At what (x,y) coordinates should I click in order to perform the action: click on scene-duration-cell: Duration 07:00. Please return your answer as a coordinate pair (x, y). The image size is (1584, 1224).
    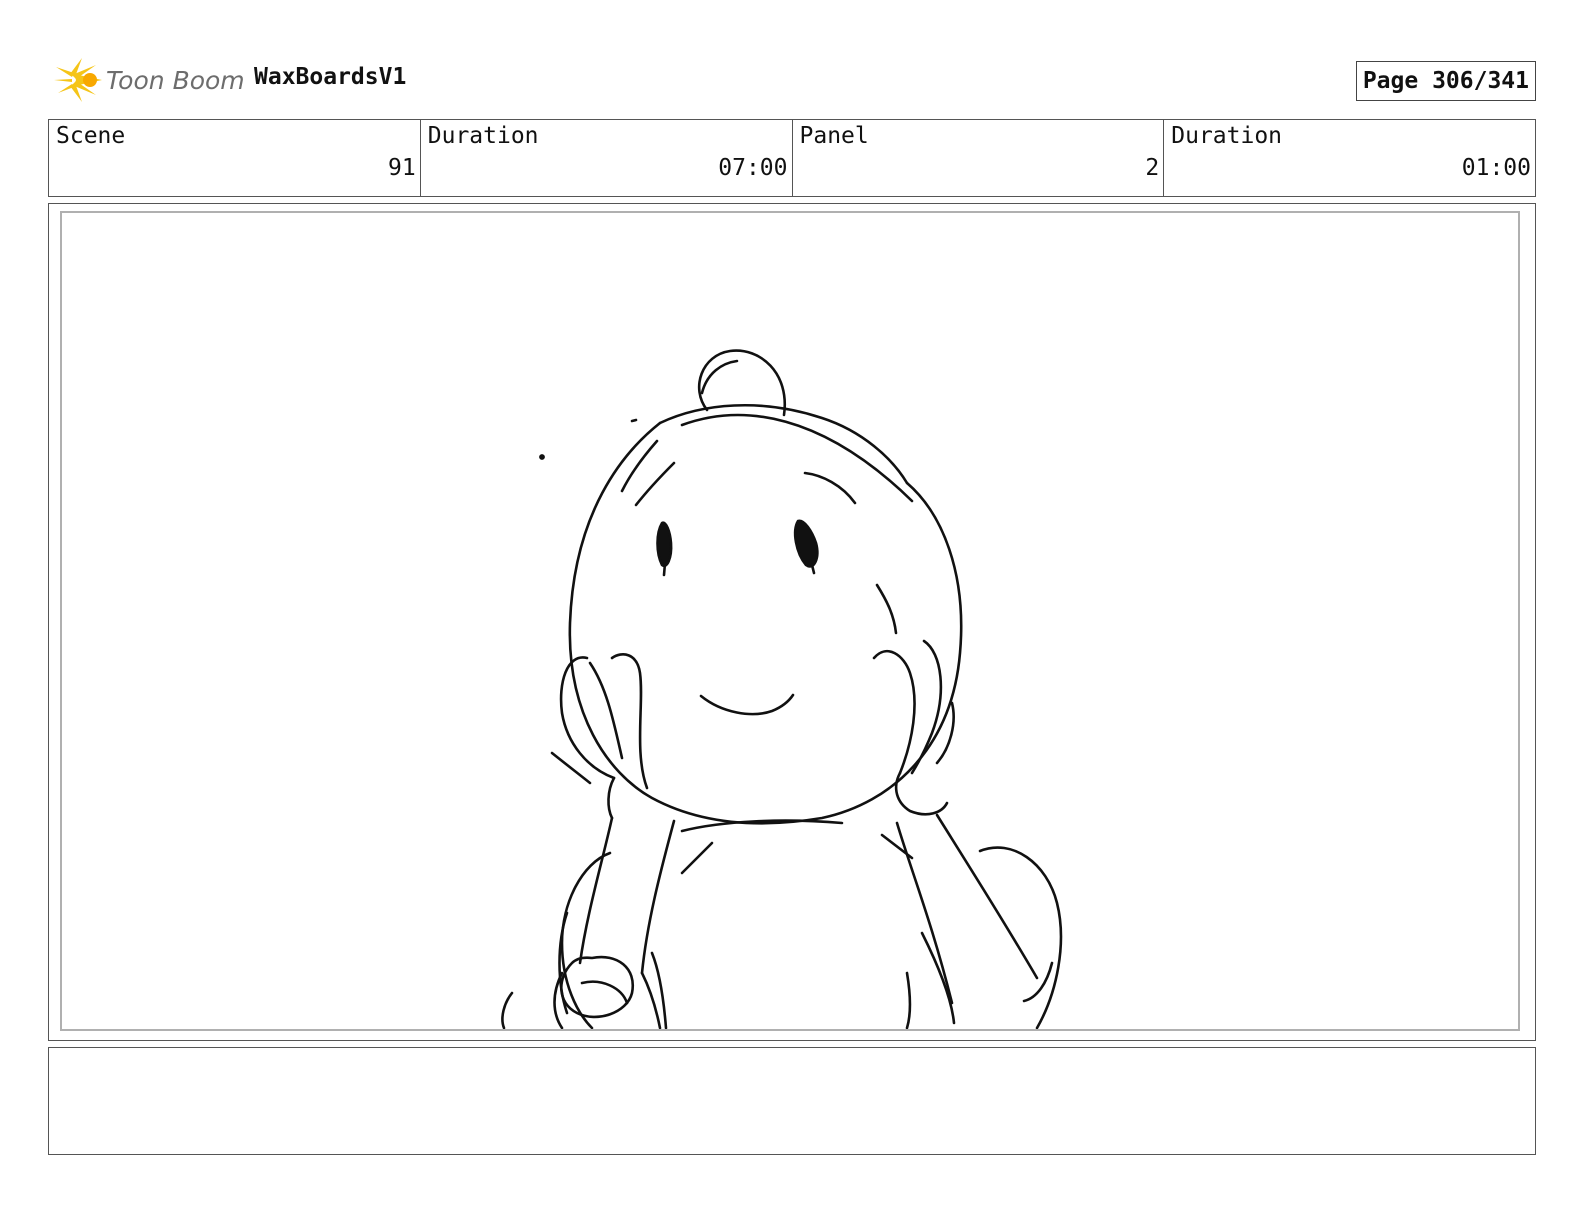
    Looking at the image, I should click on (607, 158).